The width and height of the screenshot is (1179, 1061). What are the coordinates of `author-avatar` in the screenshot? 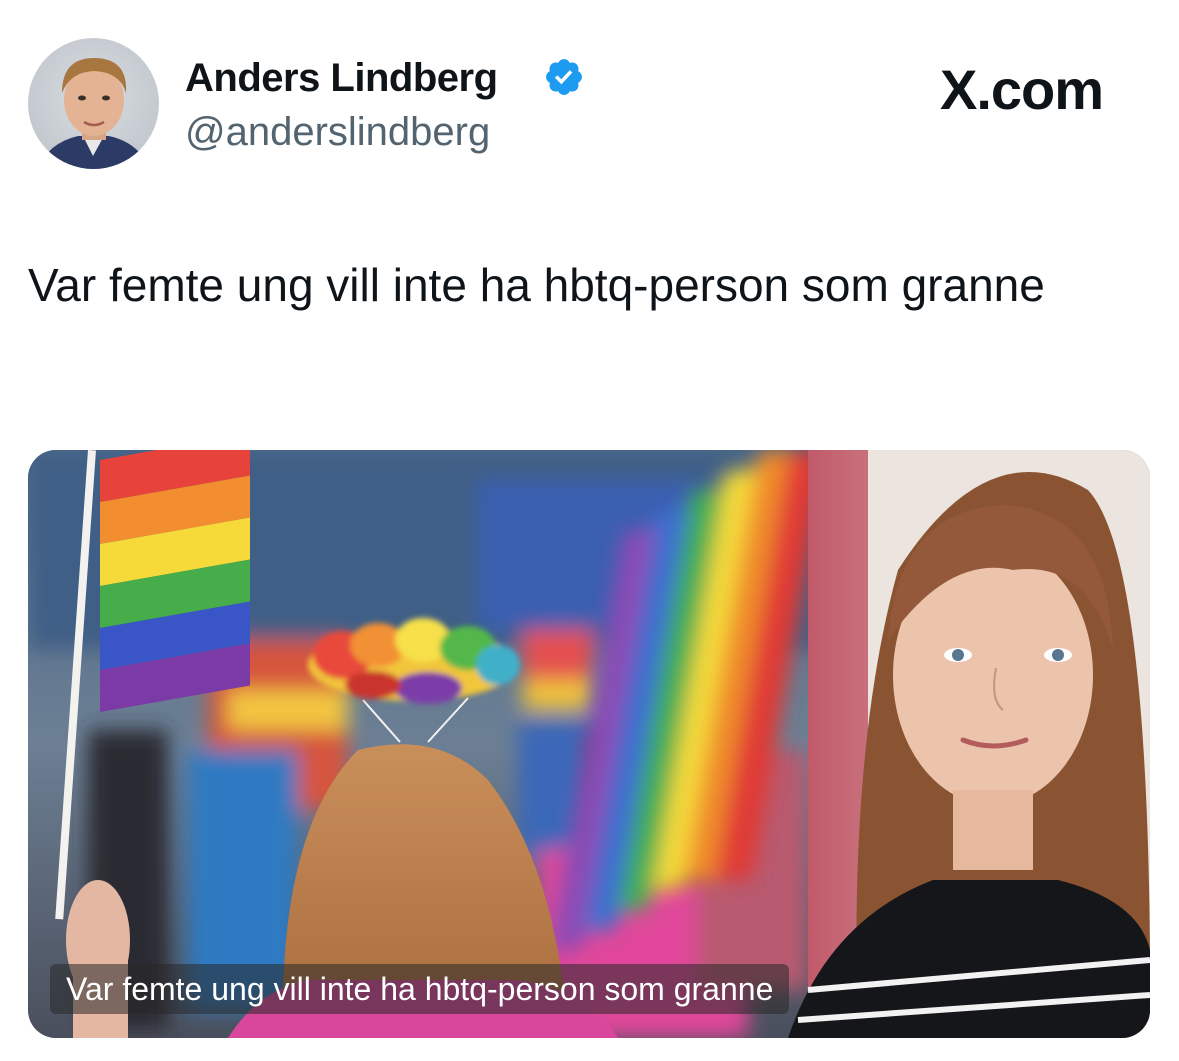 It's located at (93, 103).